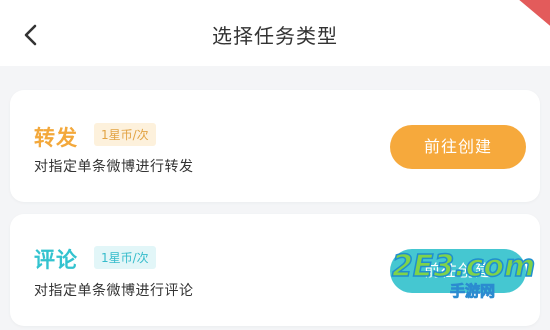 This screenshot has height=330, width=550. What do you see at coordinates (114, 167) in the screenshot?
I see `task-description: 对指定单条微博进行转发` at bounding box center [114, 167].